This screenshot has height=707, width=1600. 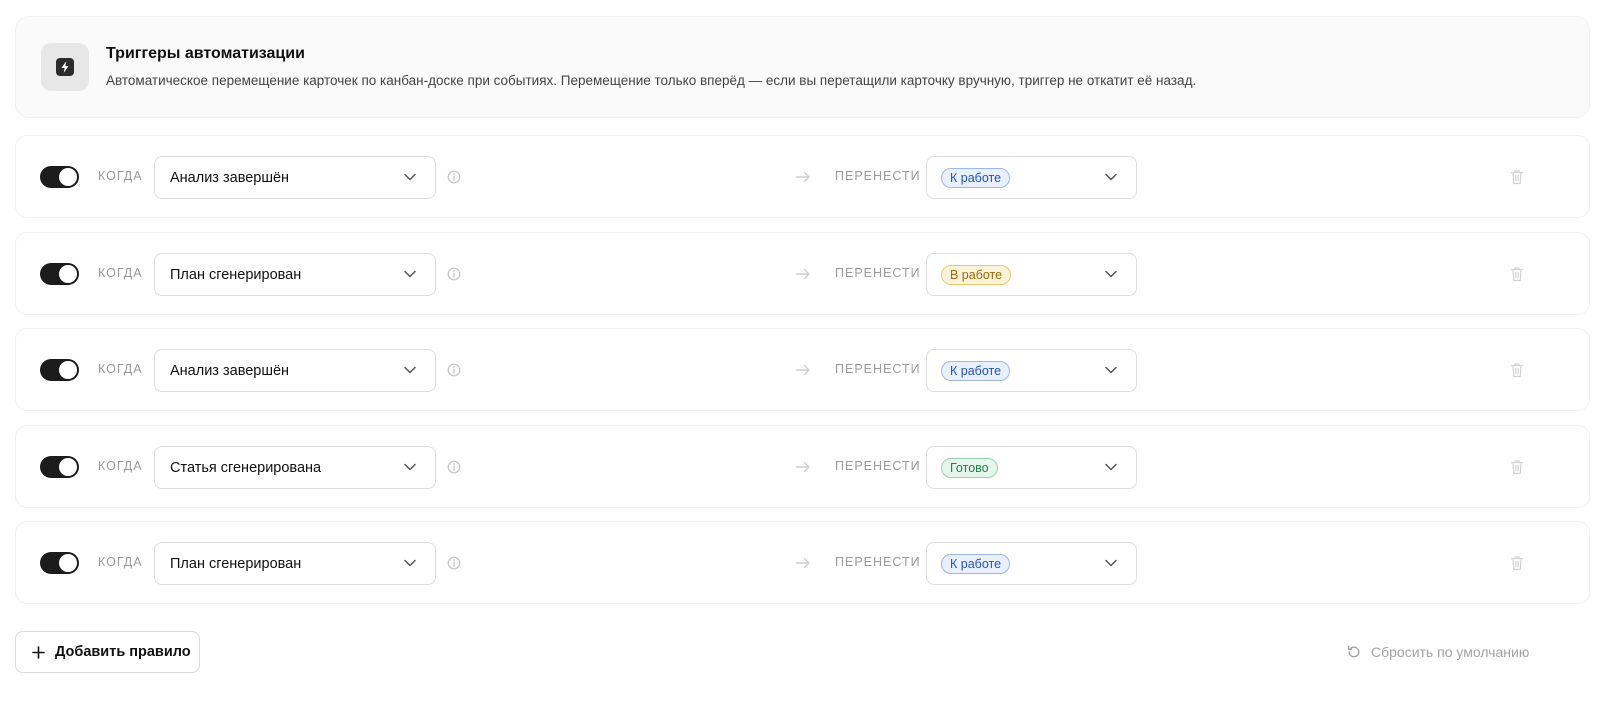 I want to click on reset-defaults-button: Сбросить по умолчанию, so click(x=1448, y=652).